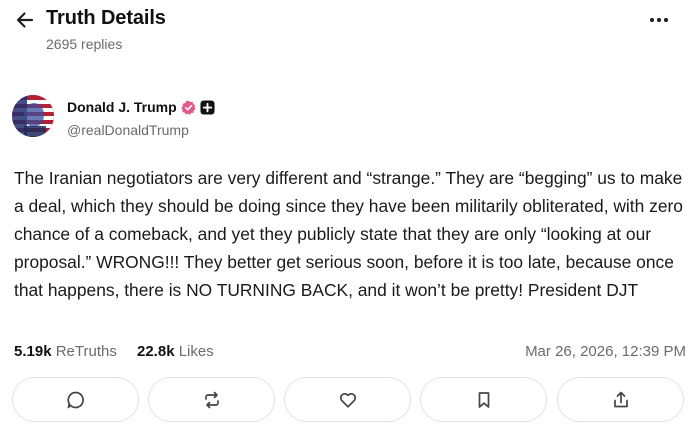  I want to click on reply-button, so click(75, 399).